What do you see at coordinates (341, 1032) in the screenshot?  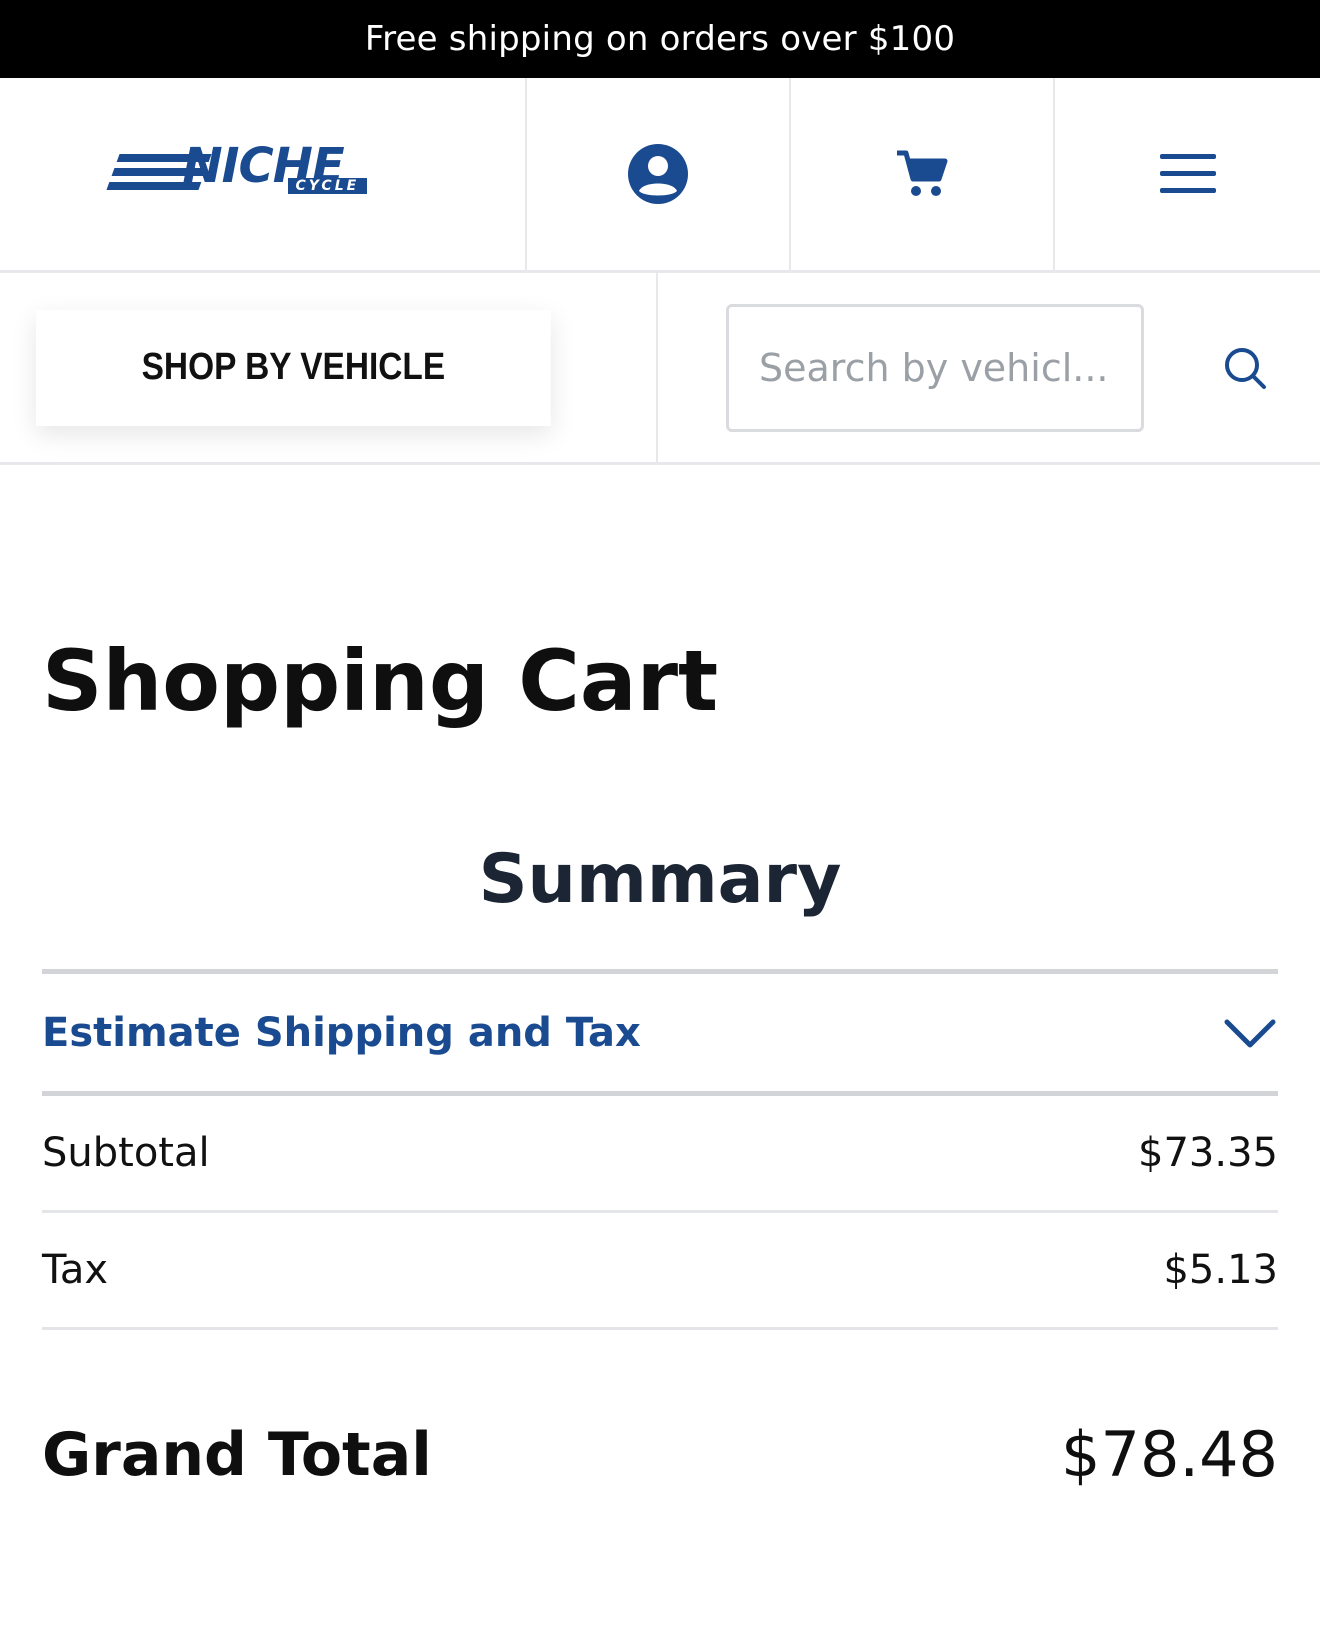 I see `estimate-shipping-label: Estimate Shipping and Tax` at bounding box center [341, 1032].